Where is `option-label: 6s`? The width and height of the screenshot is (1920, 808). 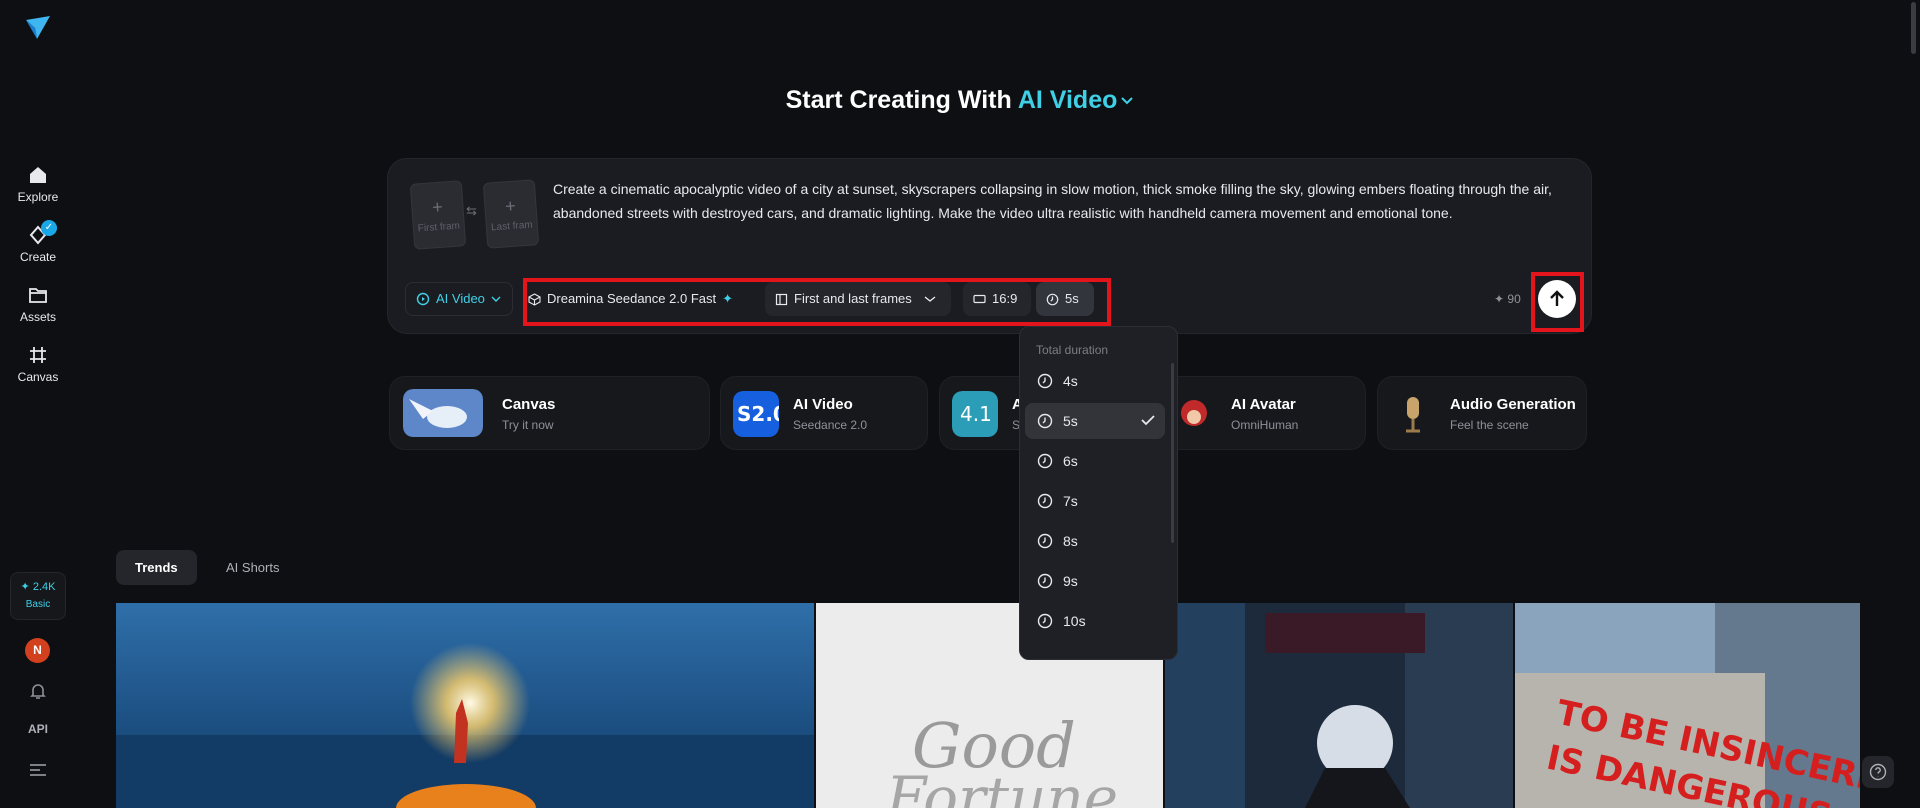 option-label: 6s is located at coordinates (1070, 461).